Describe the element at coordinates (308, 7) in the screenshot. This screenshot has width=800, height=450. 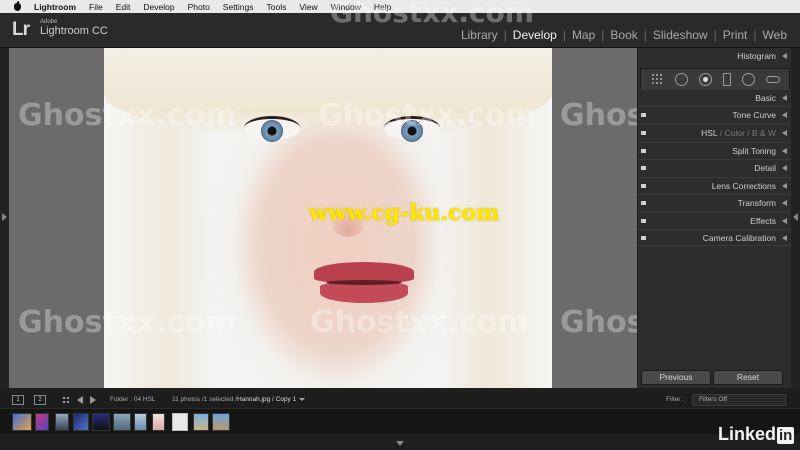
I see `menu-view: View` at that location.